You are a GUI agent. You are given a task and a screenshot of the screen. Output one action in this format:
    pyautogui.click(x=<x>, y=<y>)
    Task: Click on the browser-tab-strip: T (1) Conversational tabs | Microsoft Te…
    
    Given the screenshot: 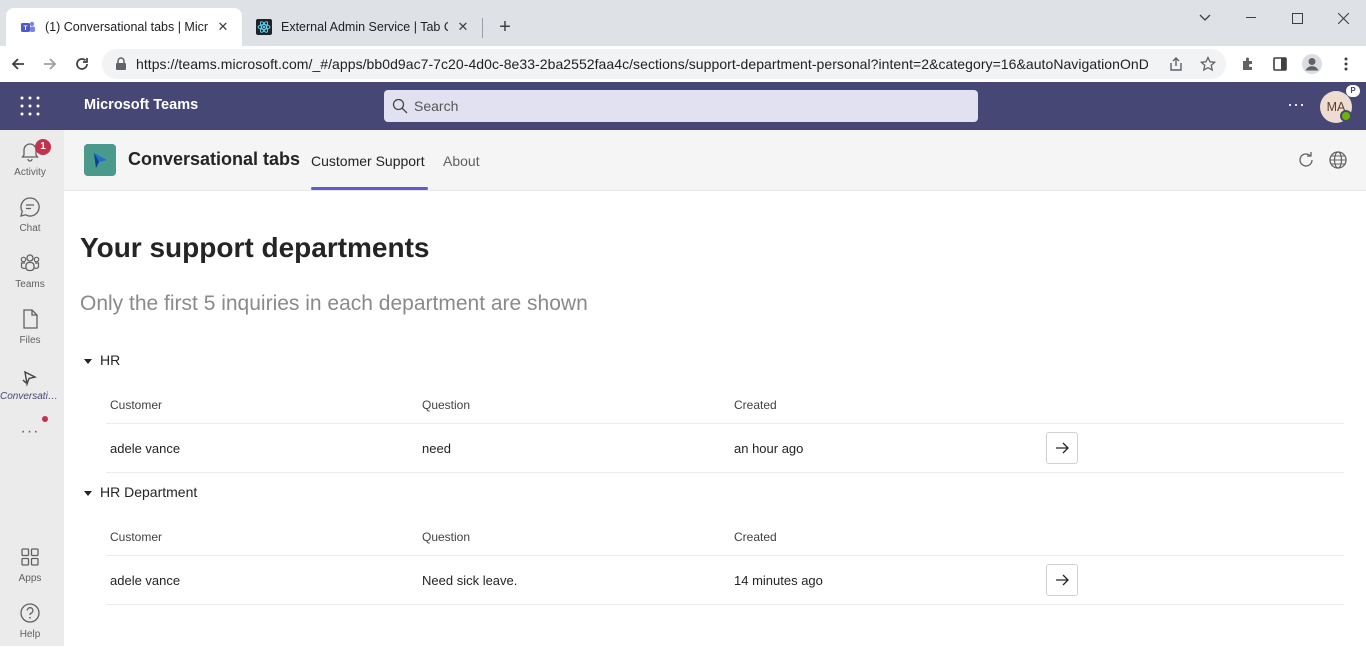 What is the action you would take?
    pyautogui.click(x=683, y=23)
    